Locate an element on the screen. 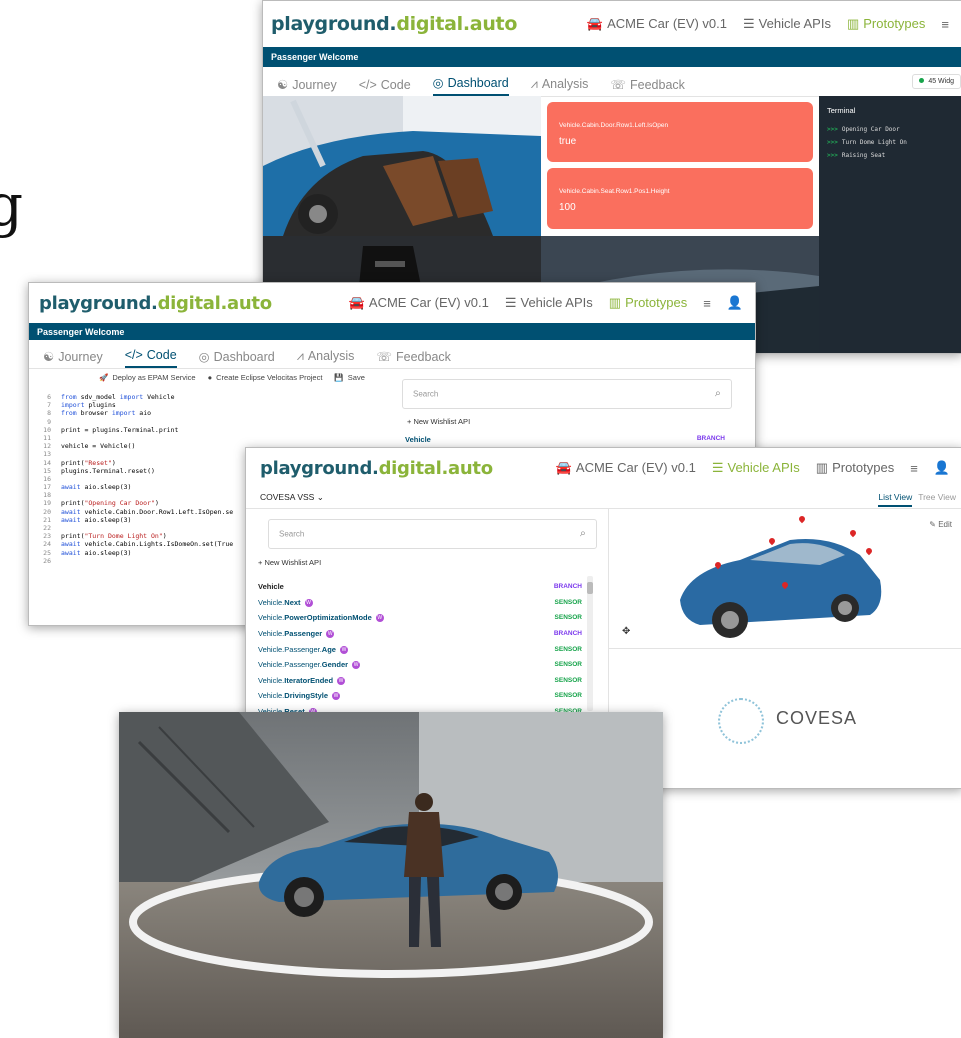 This screenshot has width=961, height=1038. code-text: from browser import aio is located at coordinates (106, 413).